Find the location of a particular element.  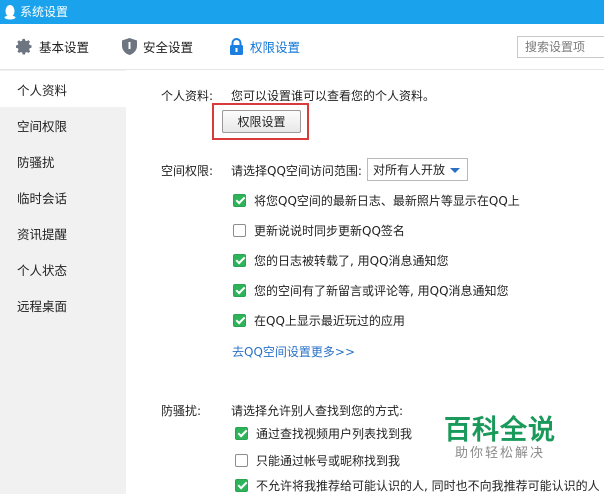

sidebar-item-news-alerts: 资讯提醒 is located at coordinates (63, 233).